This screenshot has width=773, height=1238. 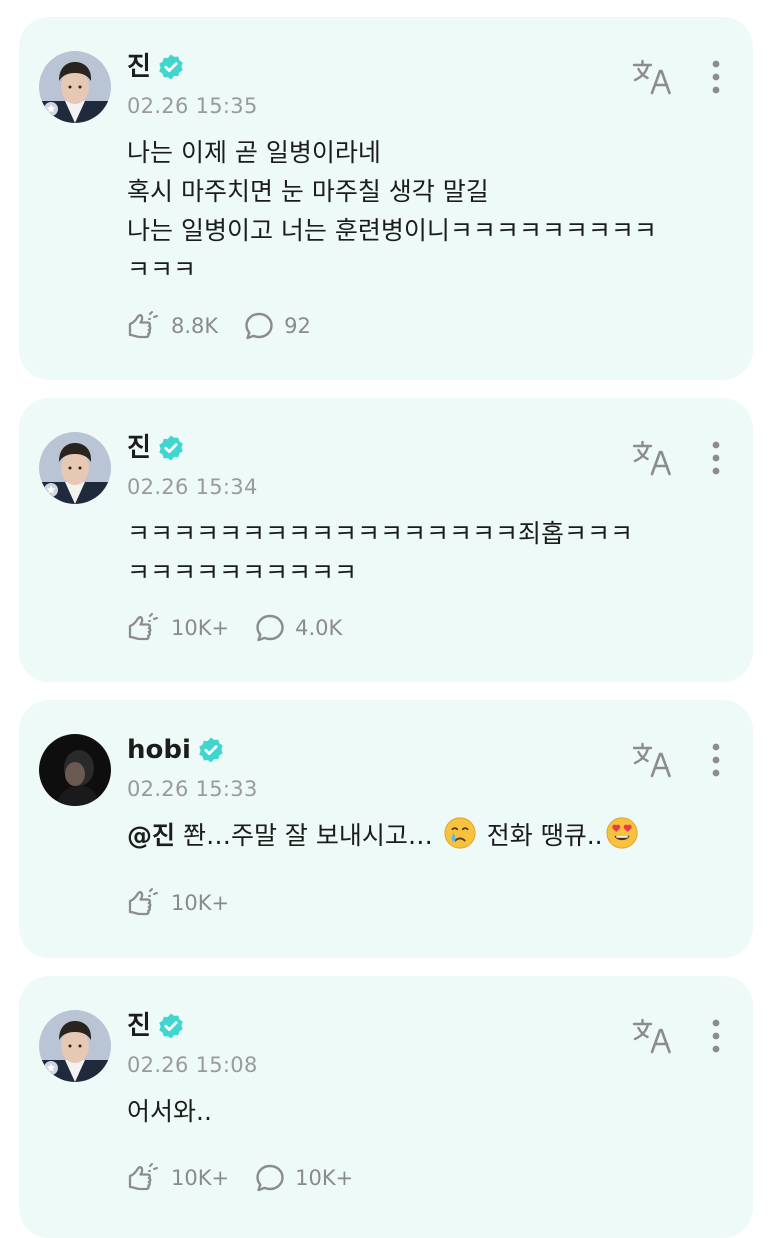 I want to click on hobi-profile-photo-icon, so click(x=75, y=770).